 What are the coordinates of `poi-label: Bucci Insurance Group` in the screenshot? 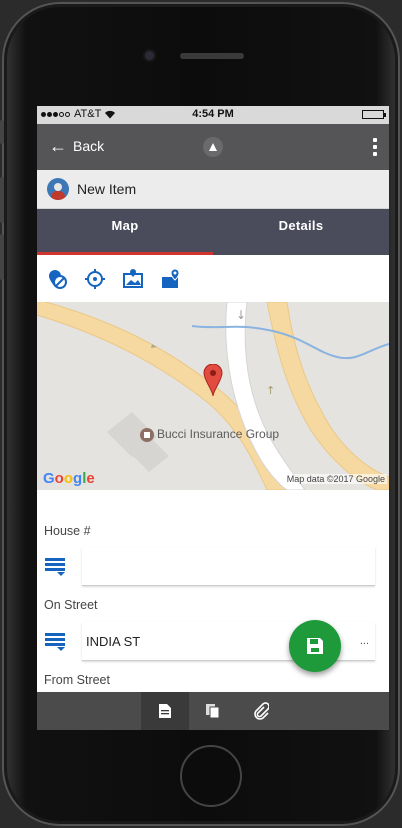 It's located at (218, 434).